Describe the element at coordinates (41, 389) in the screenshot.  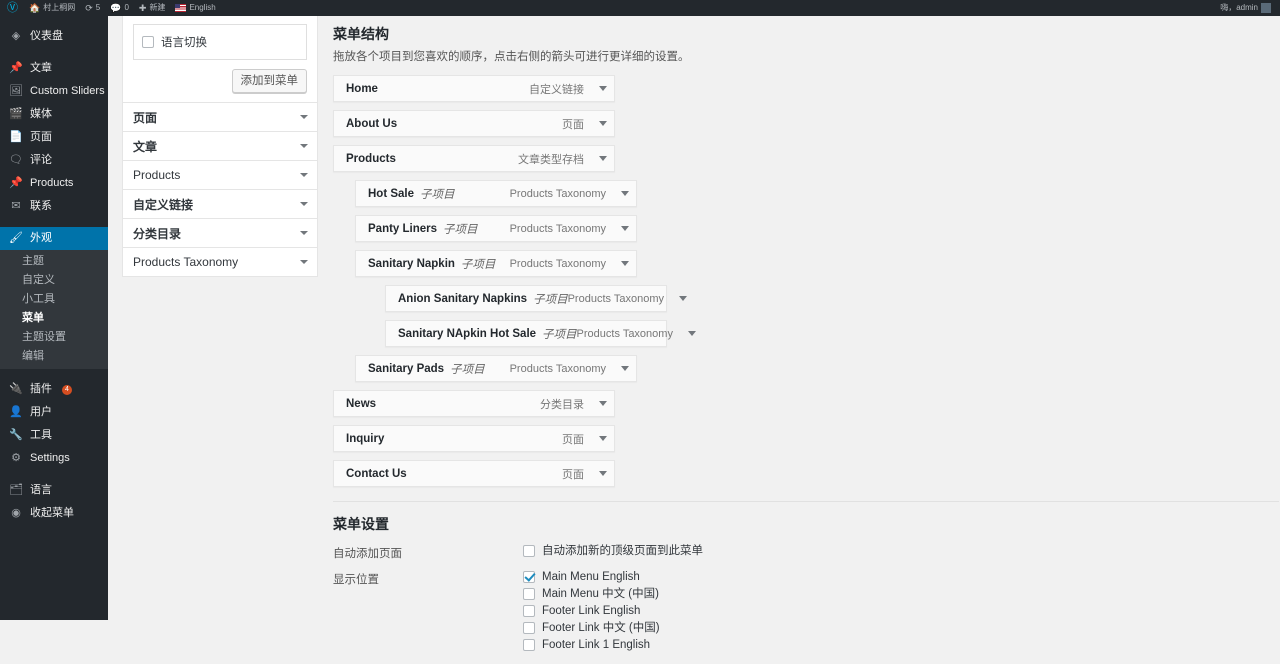
I see `sidebar-item-label: 插件` at that location.